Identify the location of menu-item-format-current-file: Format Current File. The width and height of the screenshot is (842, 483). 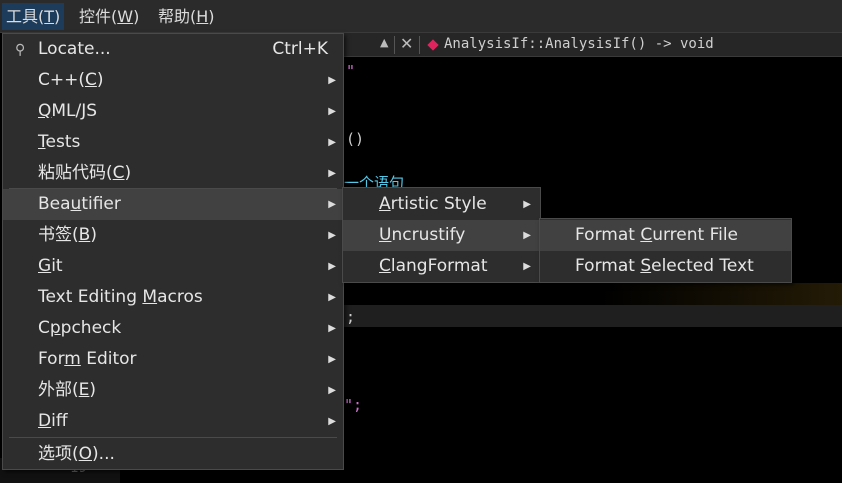
(665, 235).